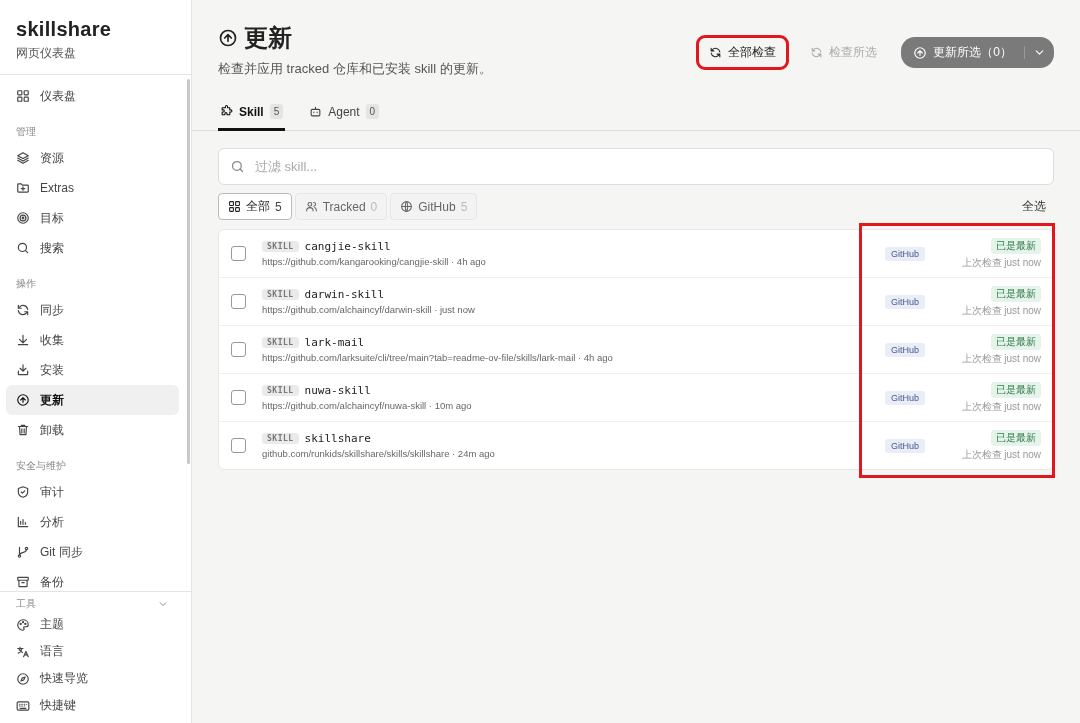 The image size is (1080, 723). What do you see at coordinates (341, 206) in the screenshot?
I see `filter-chip: Tracked 0` at bounding box center [341, 206].